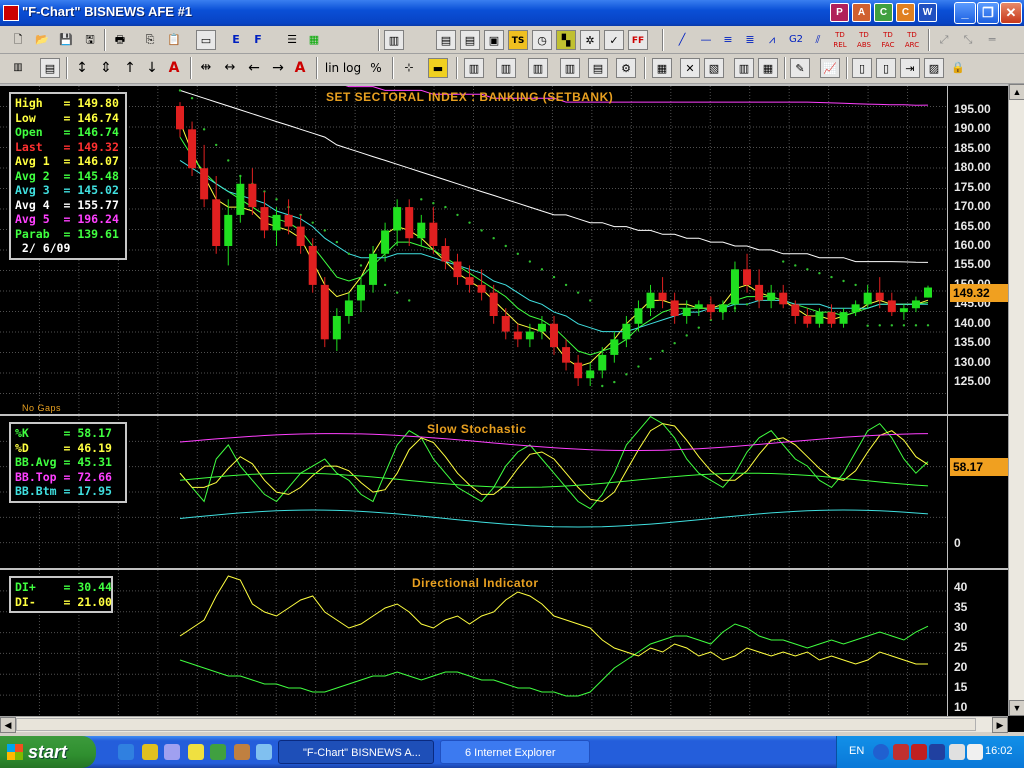 This screenshot has width=1024, height=768. What do you see at coordinates (538, 68) in the screenshot?
I see `indicator-3-icon: ▥` at bounding box center [538, 68].